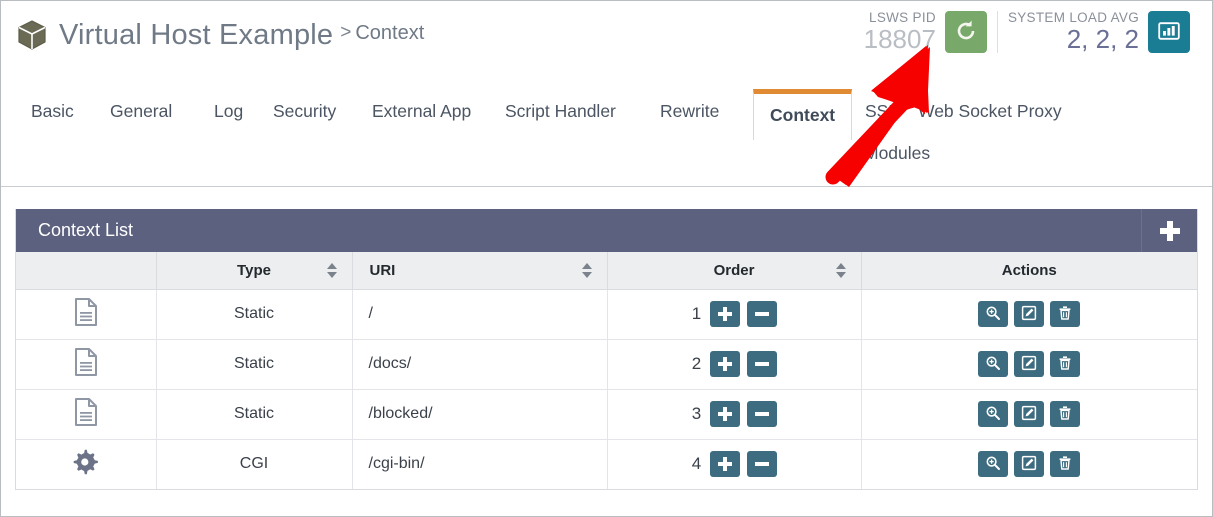 This screenshot has height=517, width=1213. I want to click on tab-rewrite: Rewrite, so click(689, 111).